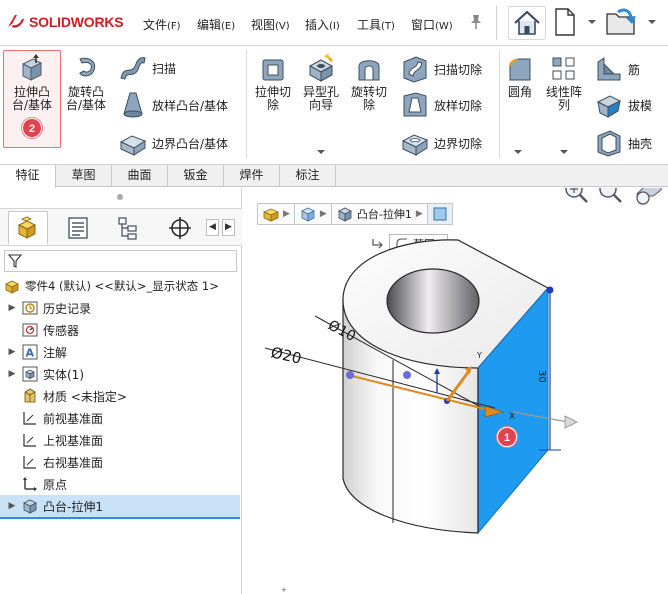 Image resolution: width=668 pixels, height=594 pixels. I want to click on menu-insert: 插入(I), so click(322, 24).